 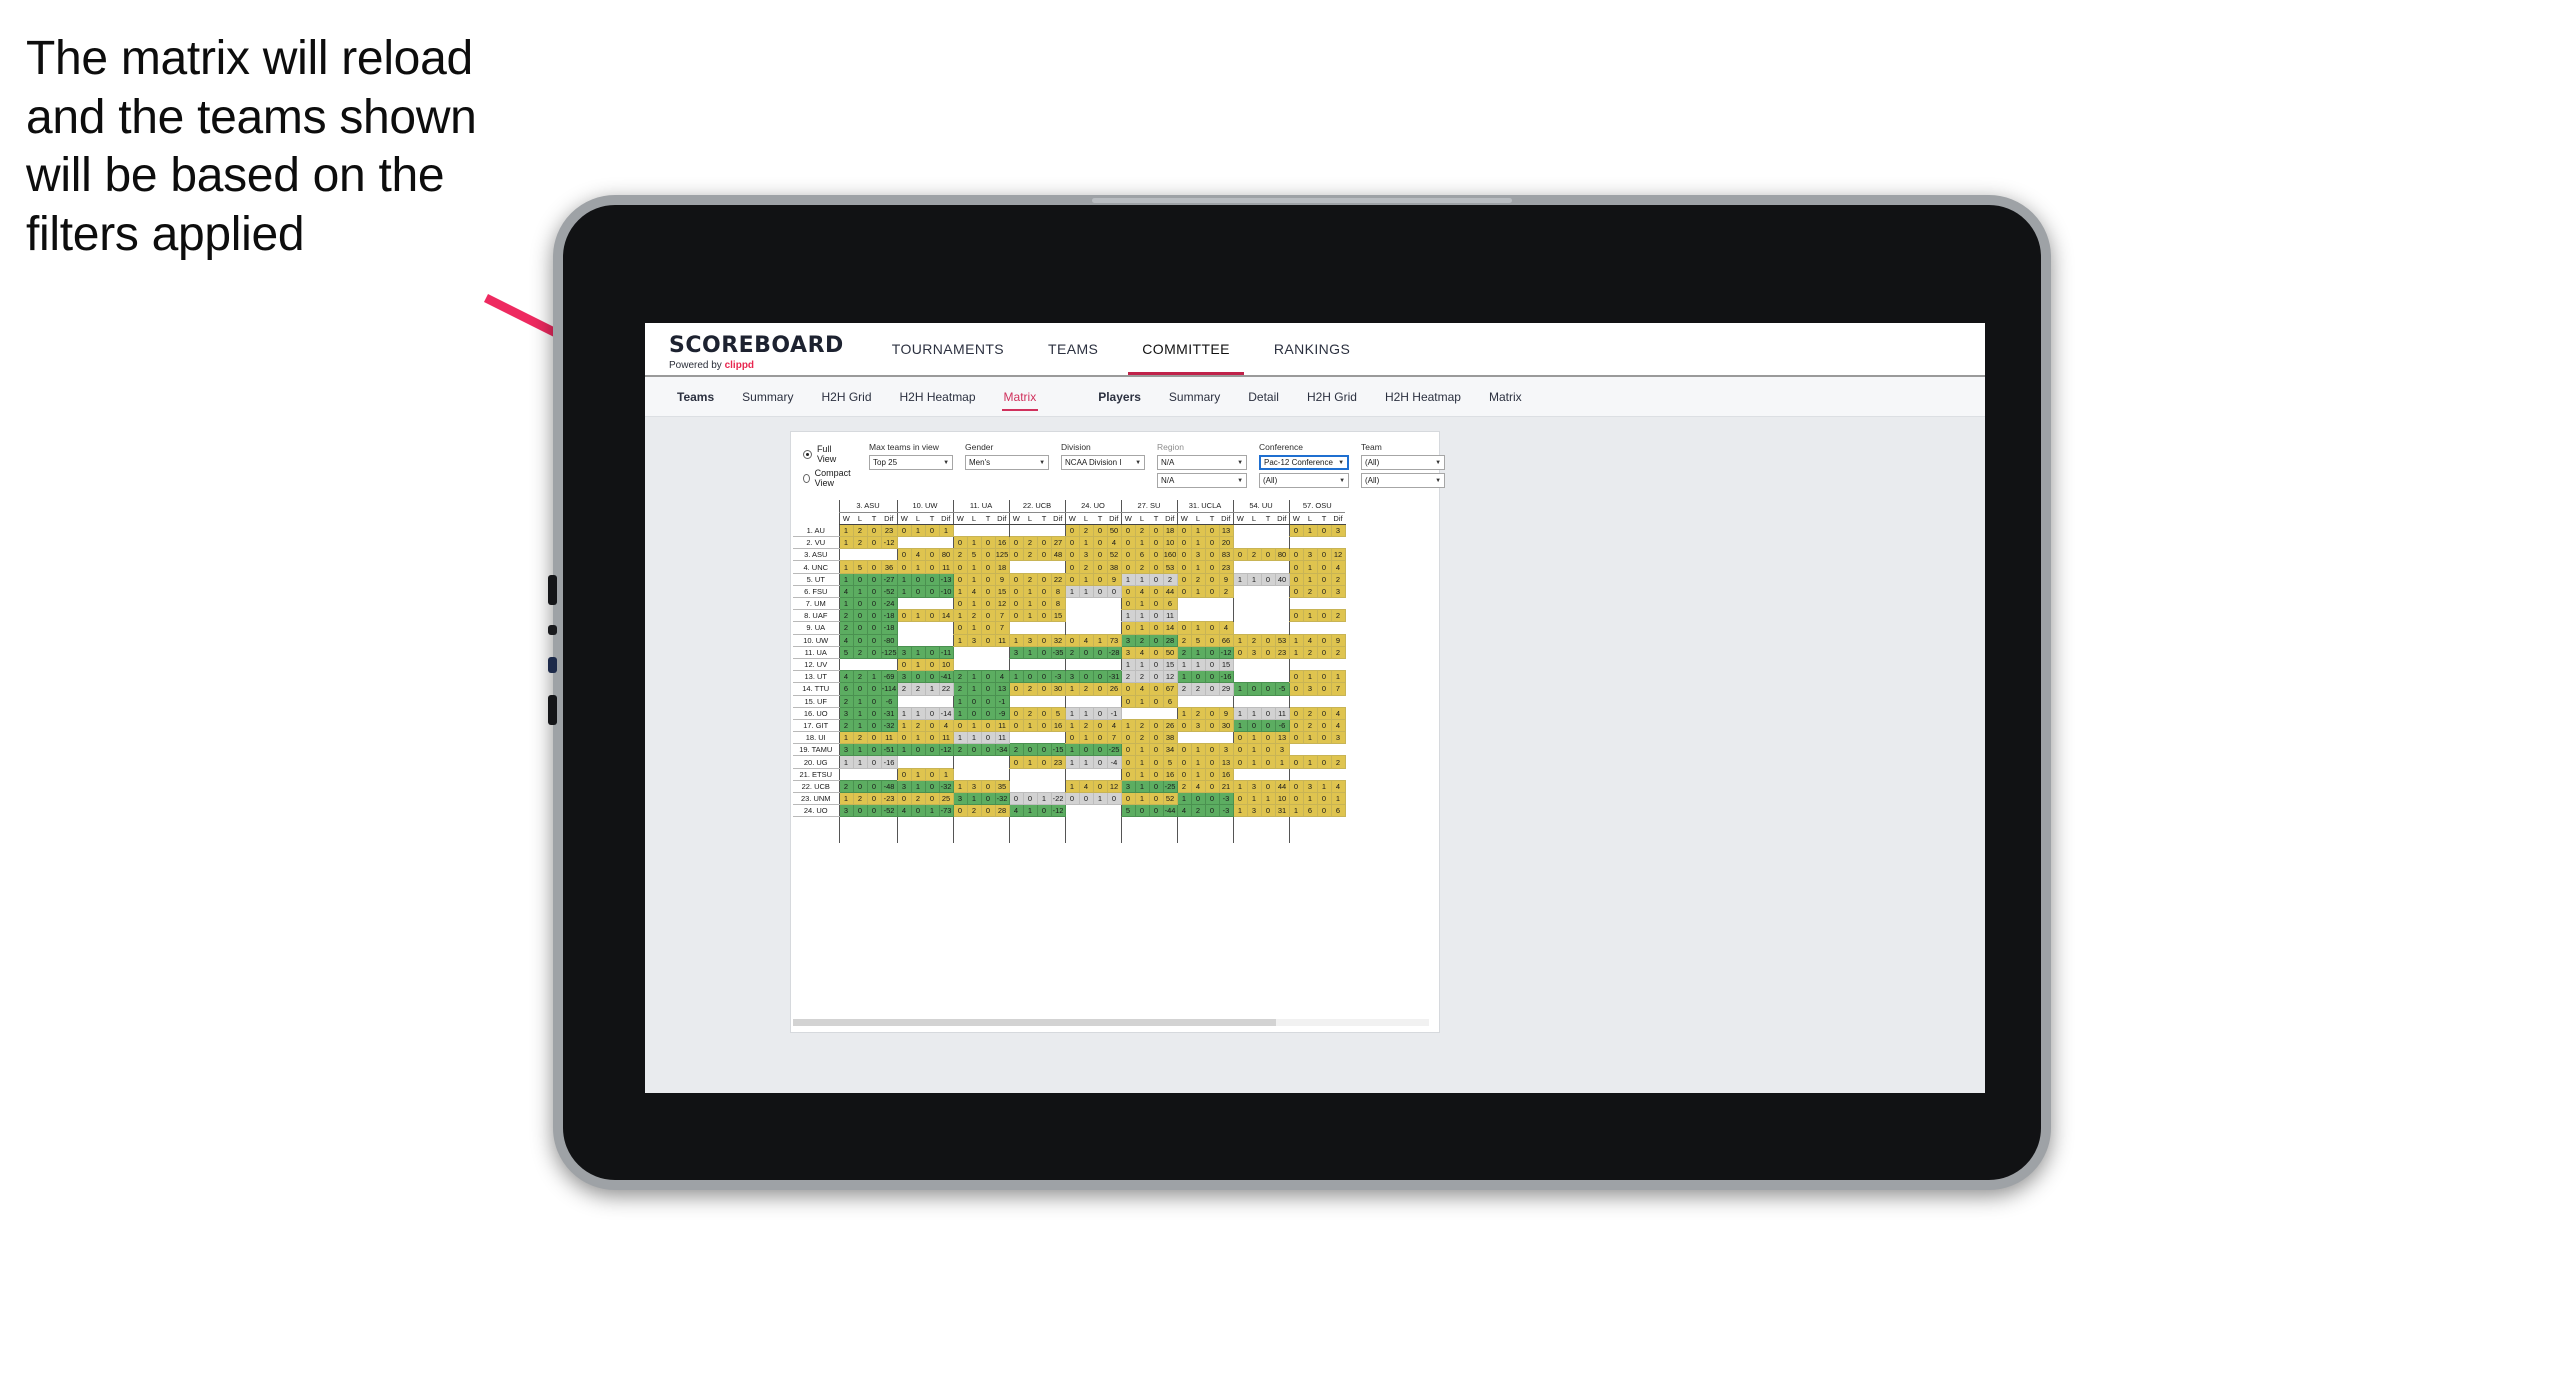 I want to click on matrix-row-label: 15. UF, so click(x=816, y=701).